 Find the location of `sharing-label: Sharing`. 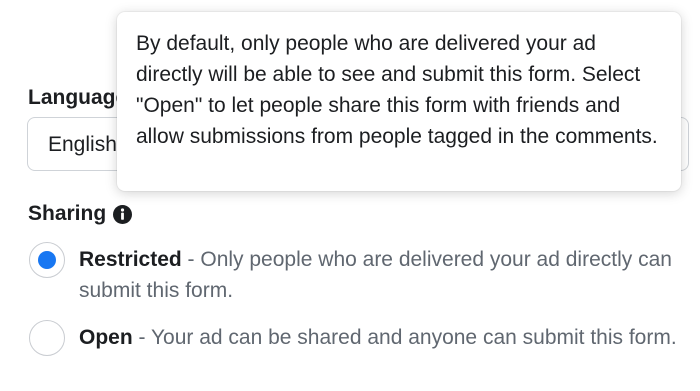

sharing-label: Sharing is located at coordinates (80, 214).